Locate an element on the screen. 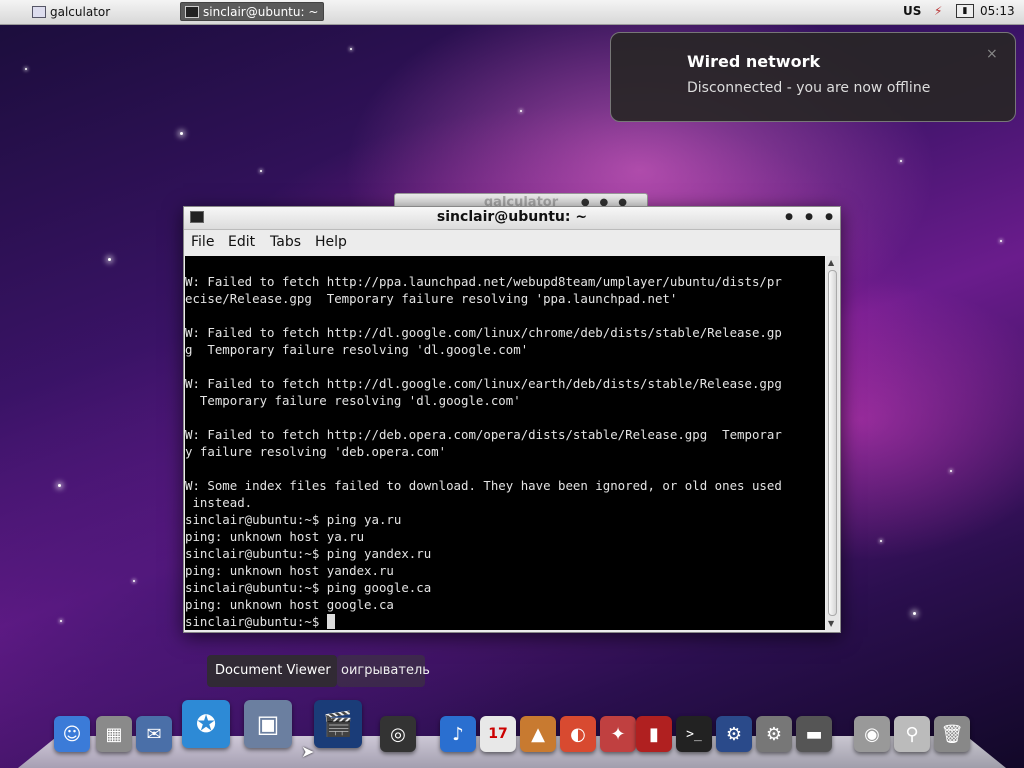 Image resolution: width=1024 pixels, height=768 pixels. finder-icon: ☺ is located at coordinates (72, 734).